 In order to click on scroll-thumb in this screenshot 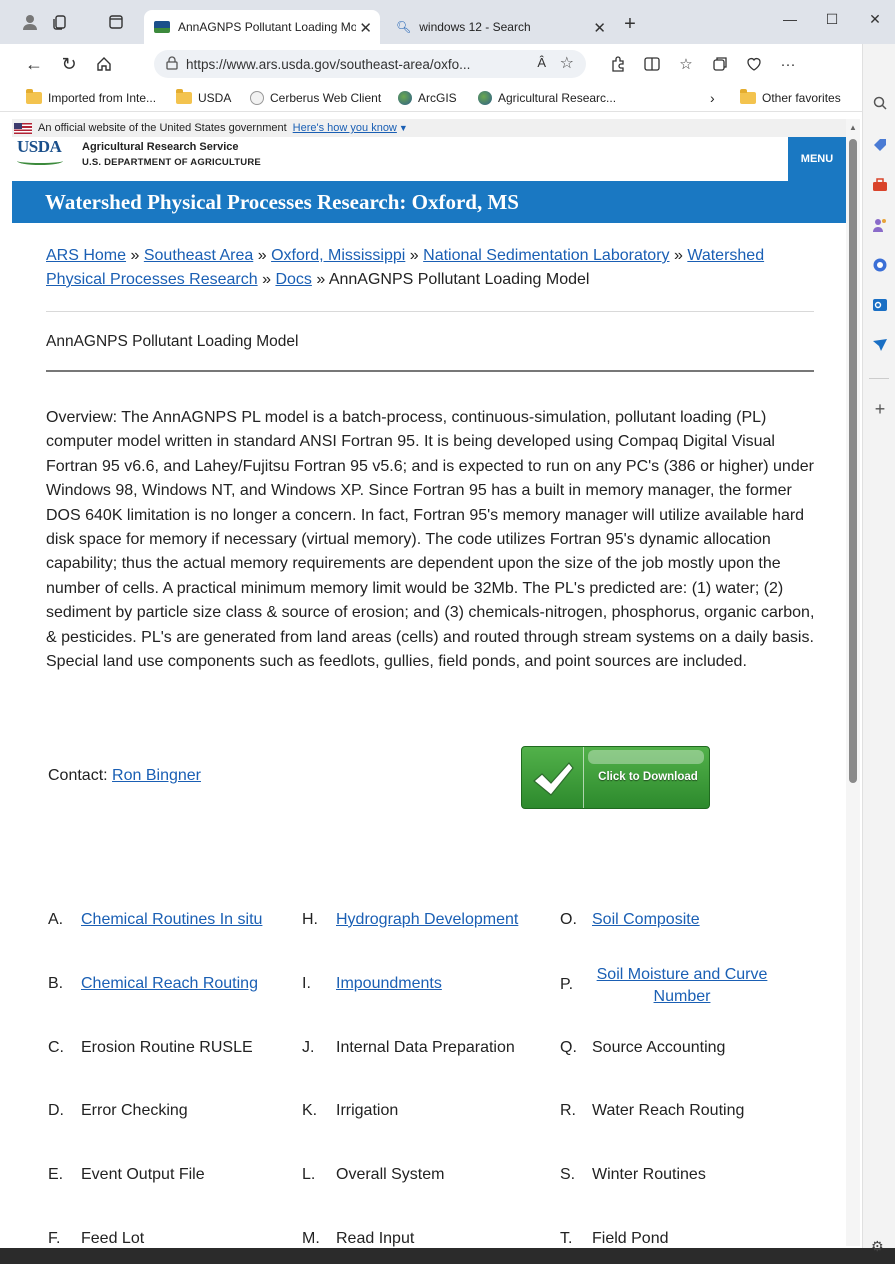, I will do `click(853, 461)`.